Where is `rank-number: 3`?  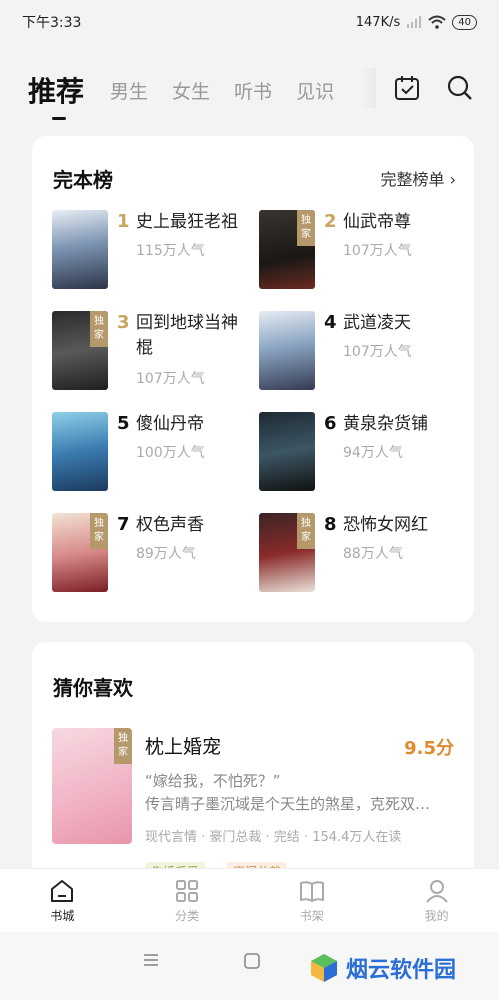
rank-number: 3 is located at coordinates (123, 322).